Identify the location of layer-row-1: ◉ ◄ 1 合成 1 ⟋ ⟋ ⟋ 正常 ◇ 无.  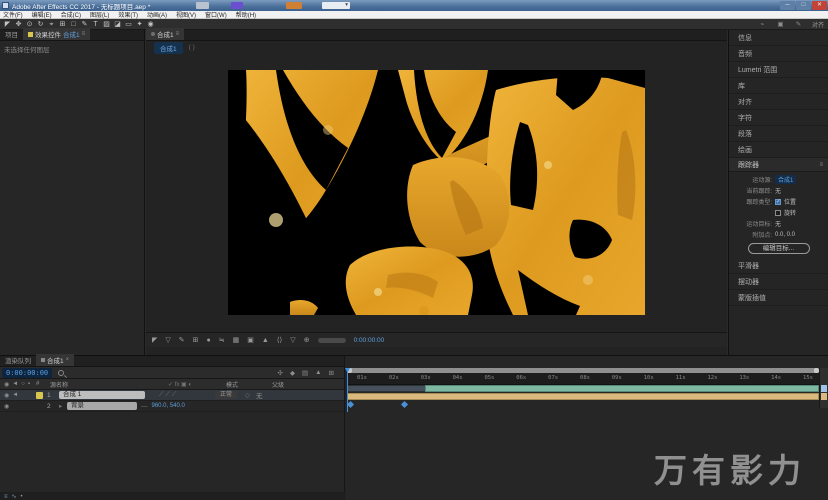
(172, 395).